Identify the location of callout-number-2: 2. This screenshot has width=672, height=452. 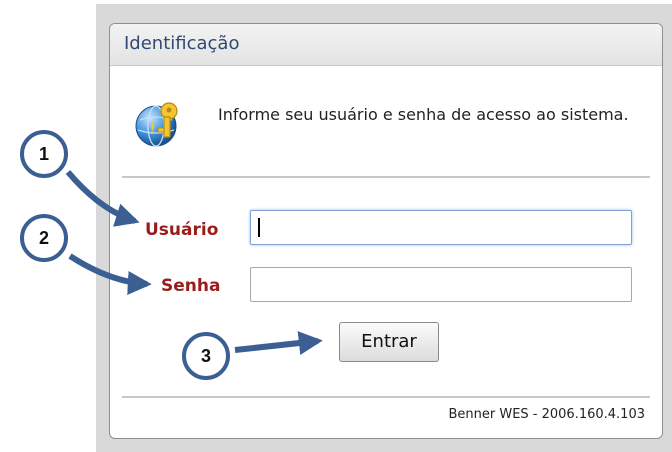
(44, 238).